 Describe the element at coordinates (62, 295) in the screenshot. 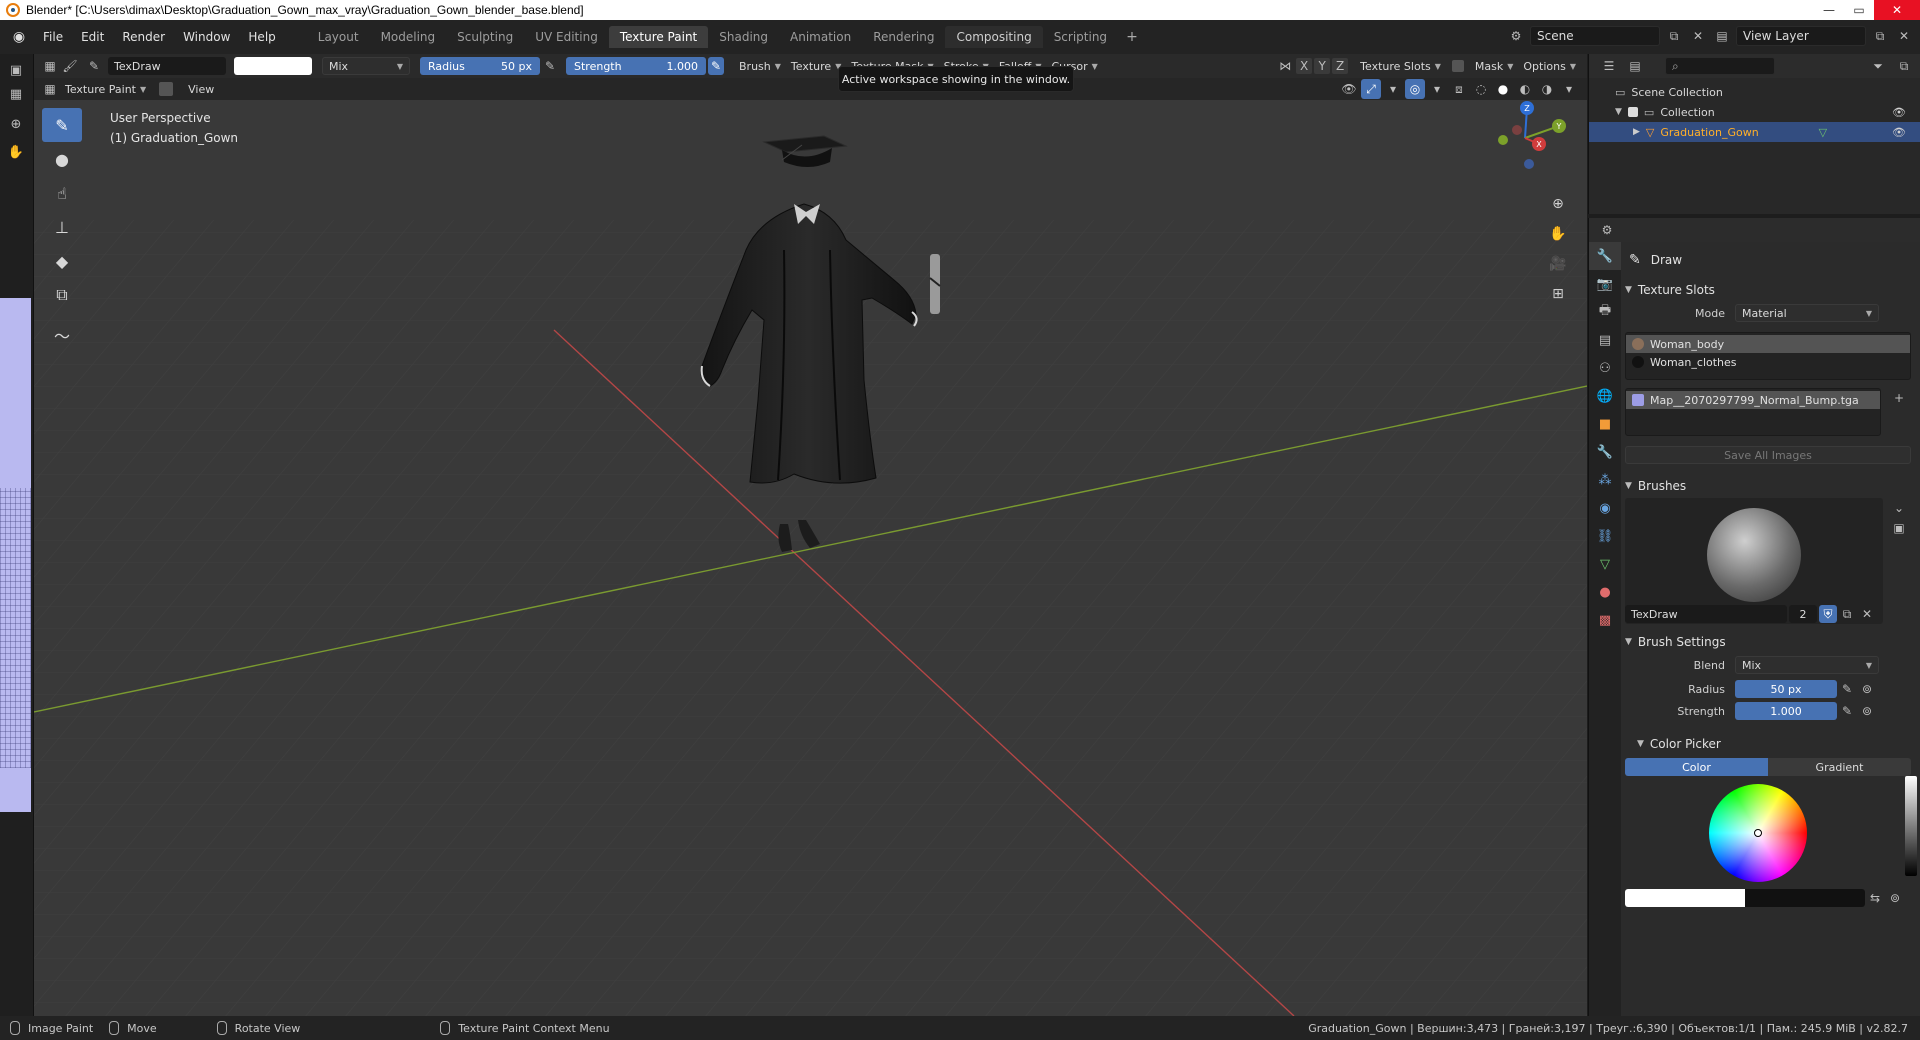

I see `mask-tool-icon: ⧉` at that location.